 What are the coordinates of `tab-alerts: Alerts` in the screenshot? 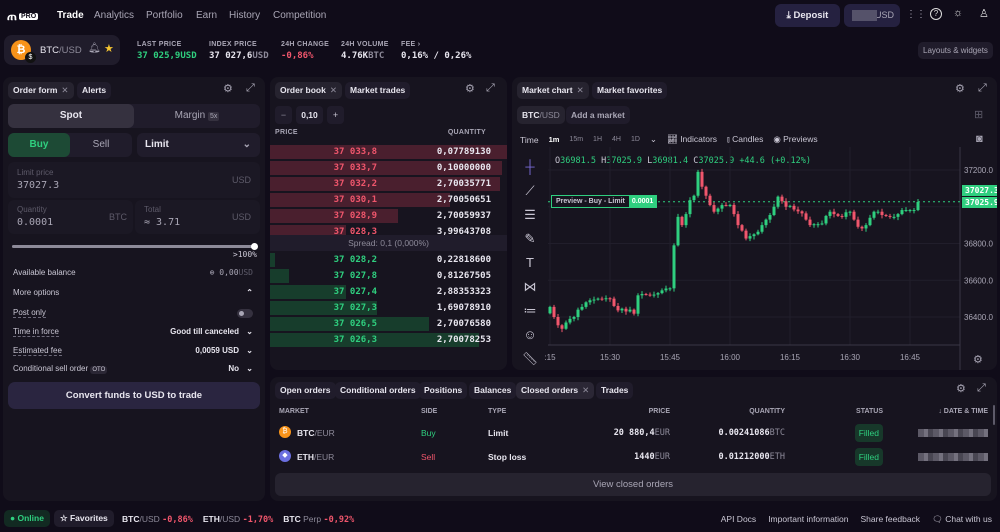 It's located at (94, 90).